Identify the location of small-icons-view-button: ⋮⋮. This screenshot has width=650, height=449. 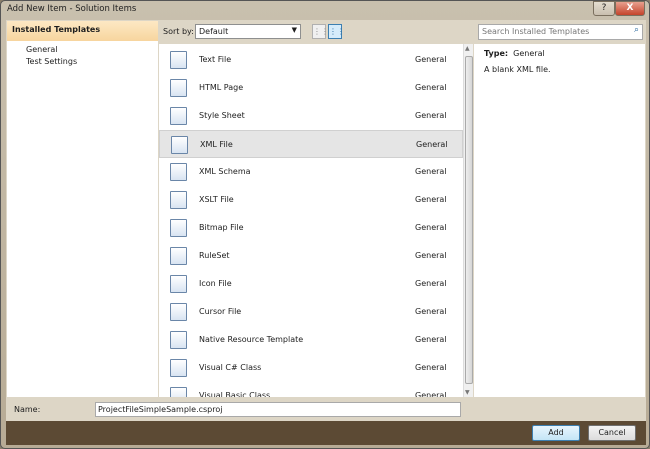
(320, 31).